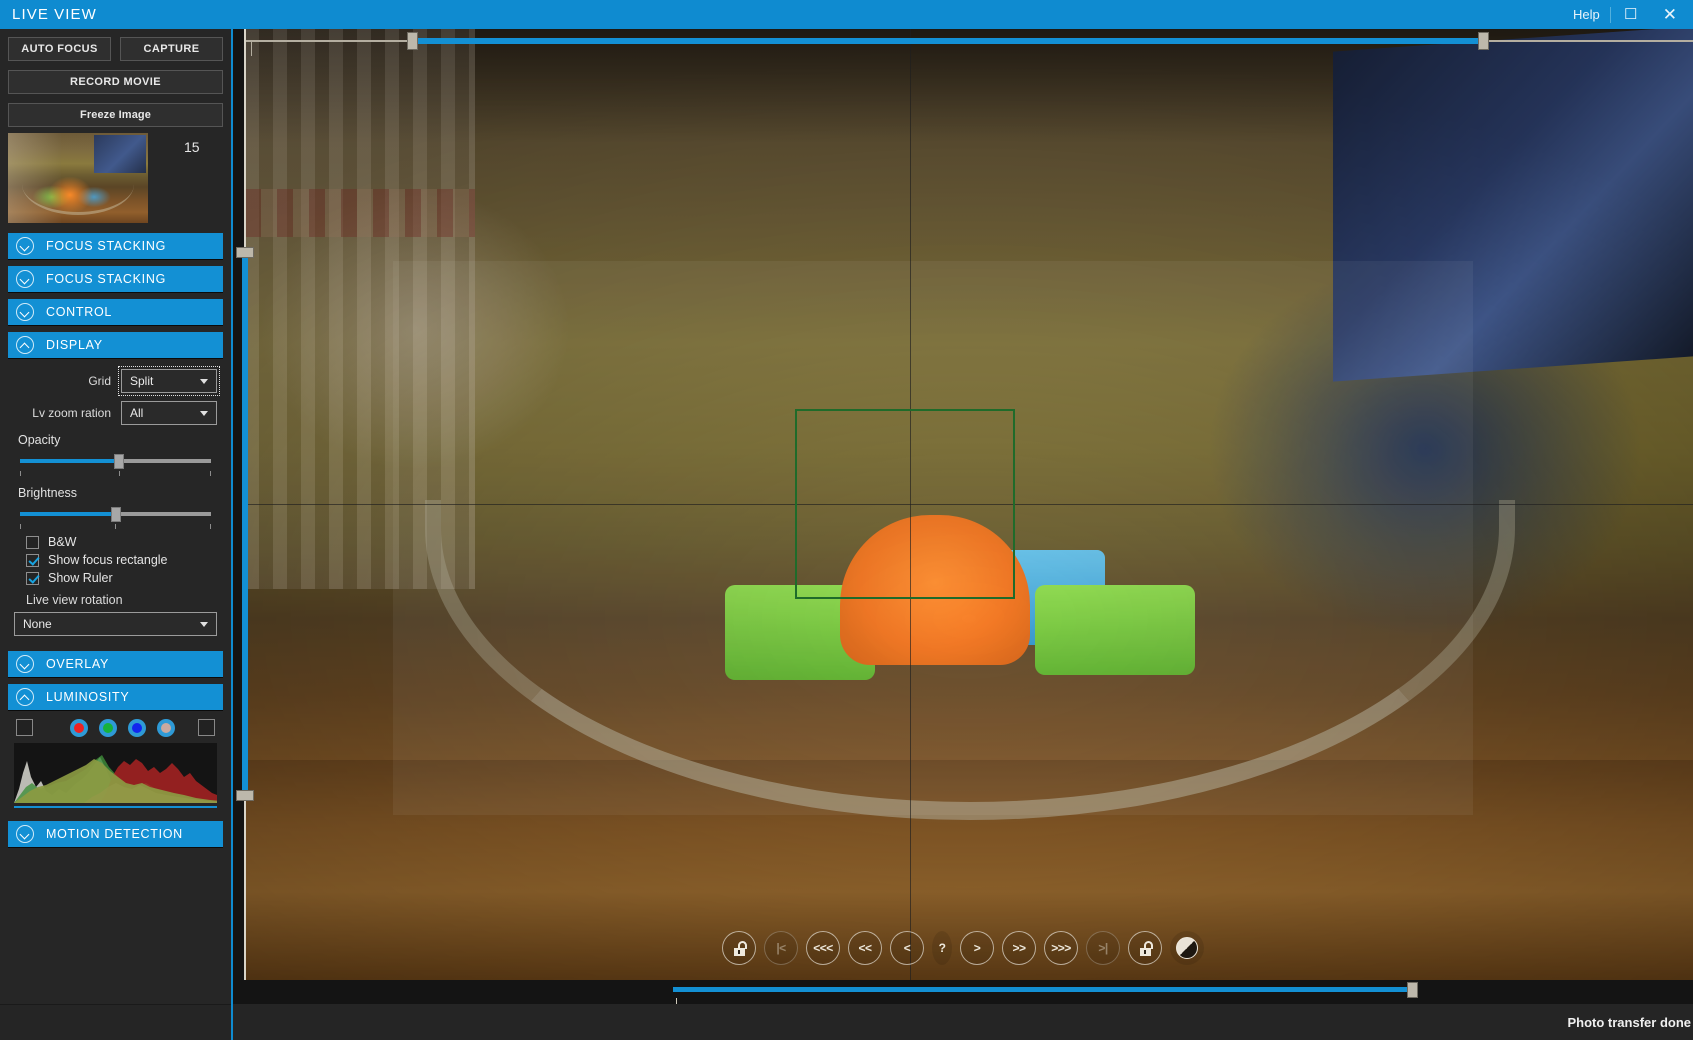 Image resolution: width=1693 pixels, height=1040 pixels. I want to click on frame-slider-track, so click(1043, 989).